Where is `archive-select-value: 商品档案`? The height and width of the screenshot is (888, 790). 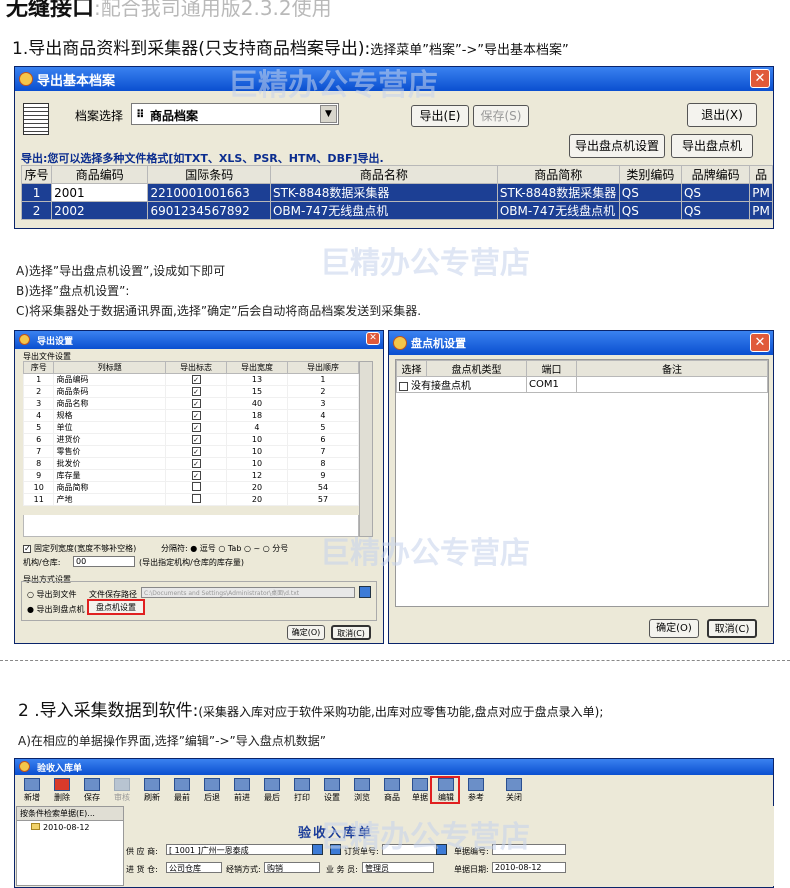 archive-select-value: 商品档案 is located at coordinates (174, 116).